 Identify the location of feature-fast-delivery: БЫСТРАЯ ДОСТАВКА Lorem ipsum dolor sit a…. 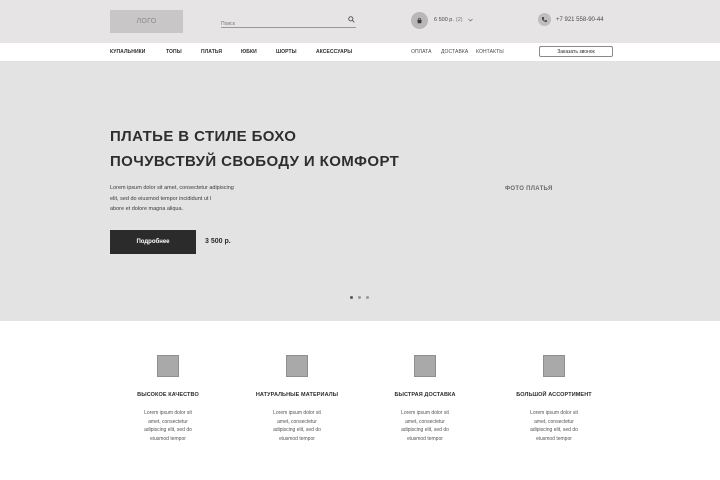
(425, 399).